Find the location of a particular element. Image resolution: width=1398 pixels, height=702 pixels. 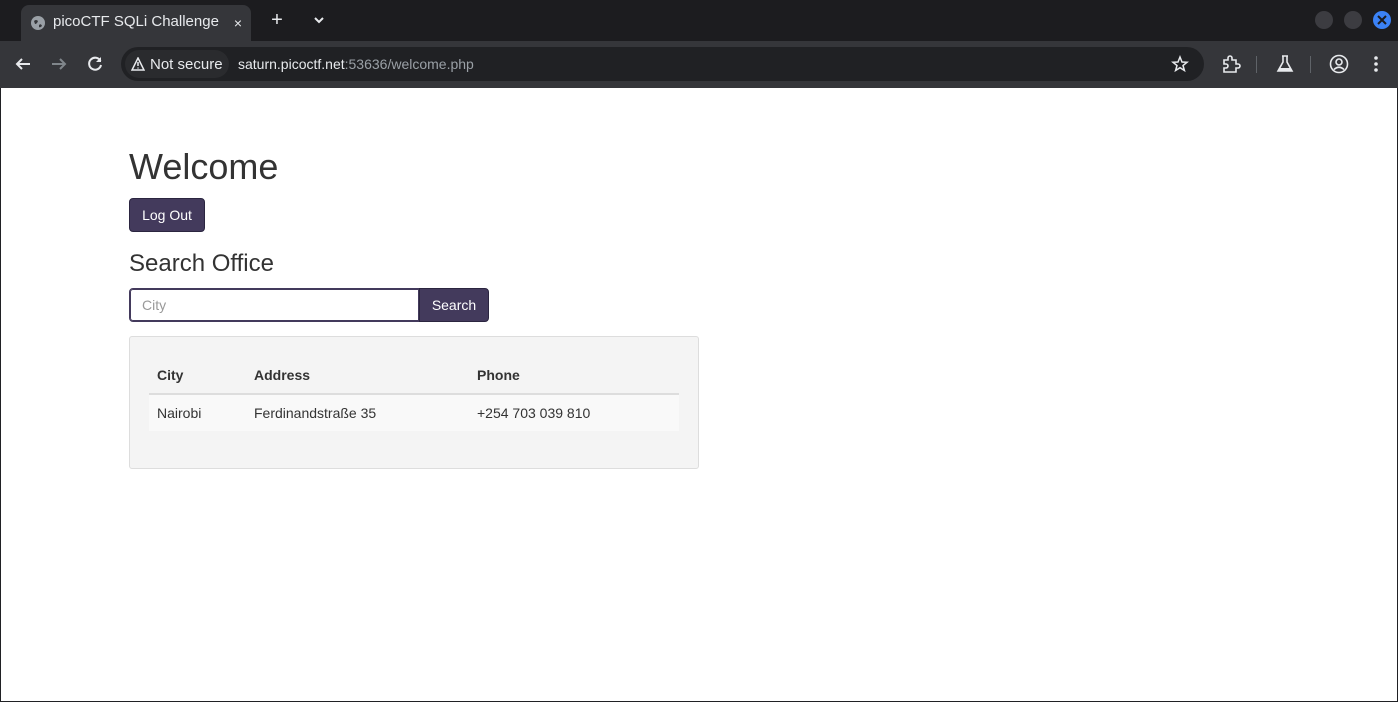

tab-title: picoCTF SQLi Challenge is located at coordinates (136, 21).